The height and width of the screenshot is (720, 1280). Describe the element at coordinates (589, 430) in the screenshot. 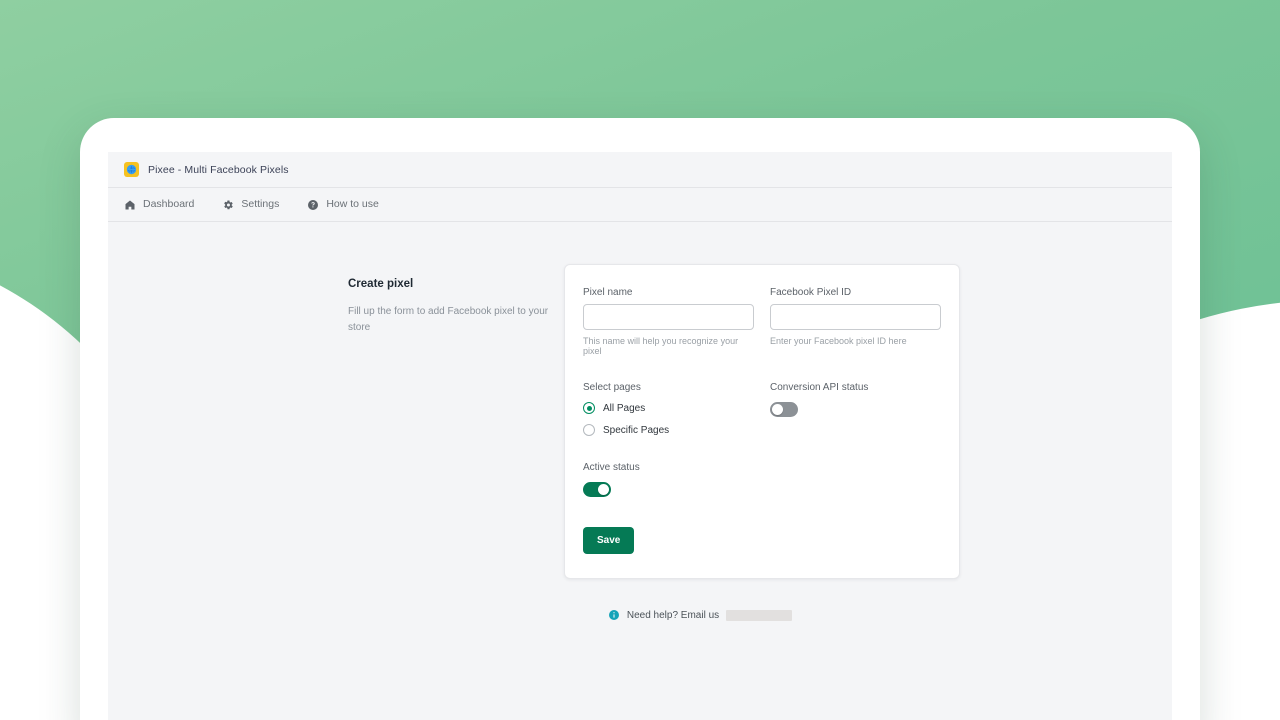

I see `radio-specific-pages-indicator` at that location.